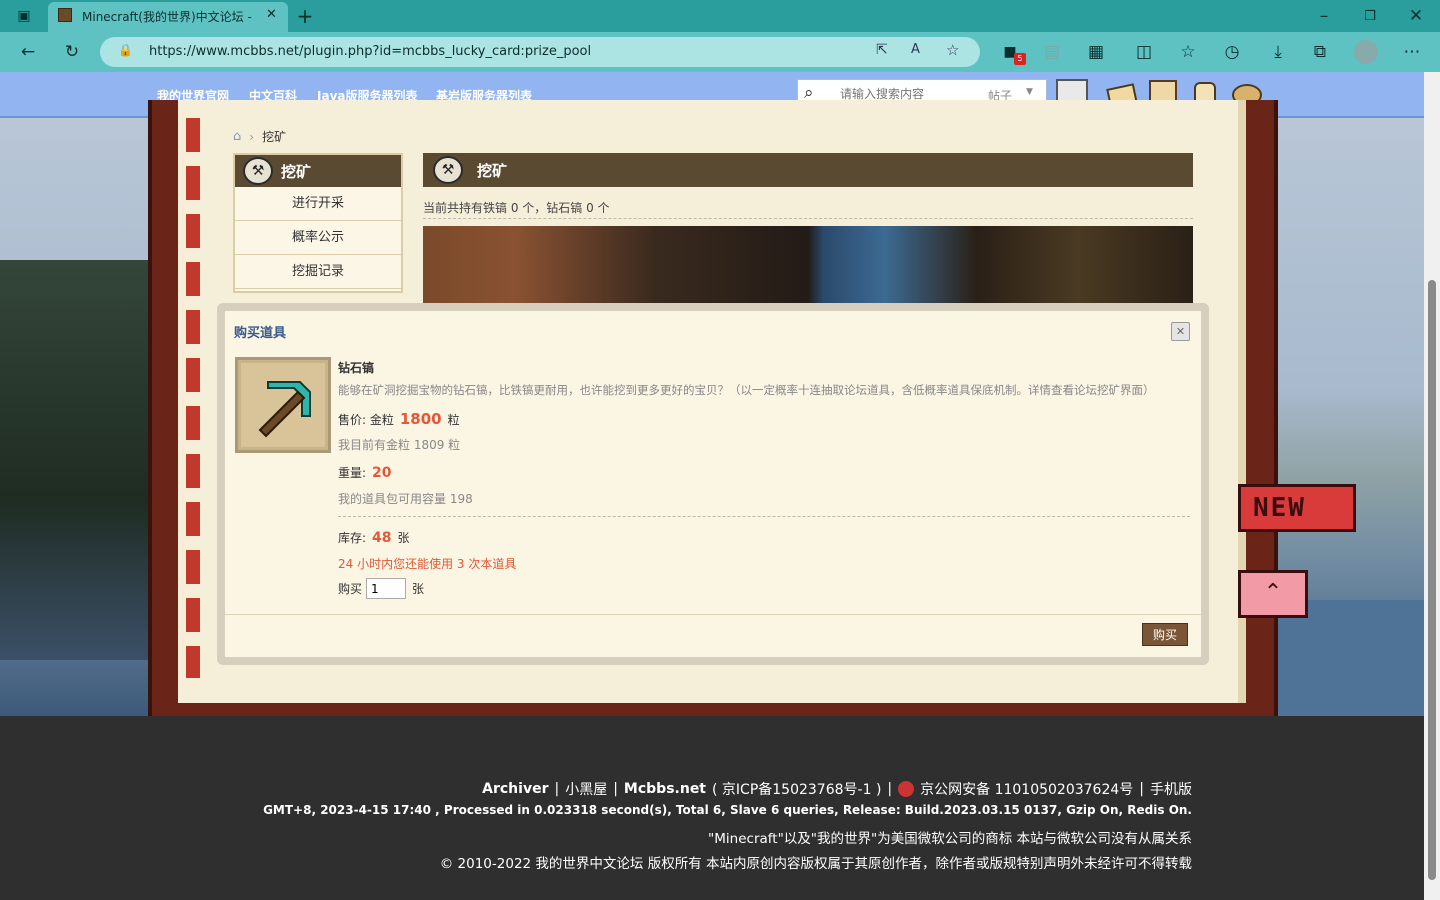 This screenshot has height=900, width=1440. What do you see at coordinates (713, 614) in the screenshot?
I see `dialog-footer-divider` at bounding box center [713, 614].